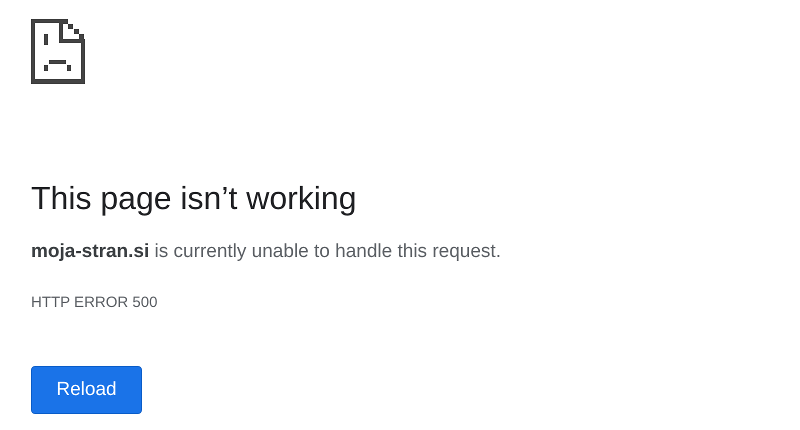 This screenshot has width=800, height=430. Describe the element at coordinates (94, 302) in the screenshot. I see `error-code: HTTP ERROR 500` at that location.